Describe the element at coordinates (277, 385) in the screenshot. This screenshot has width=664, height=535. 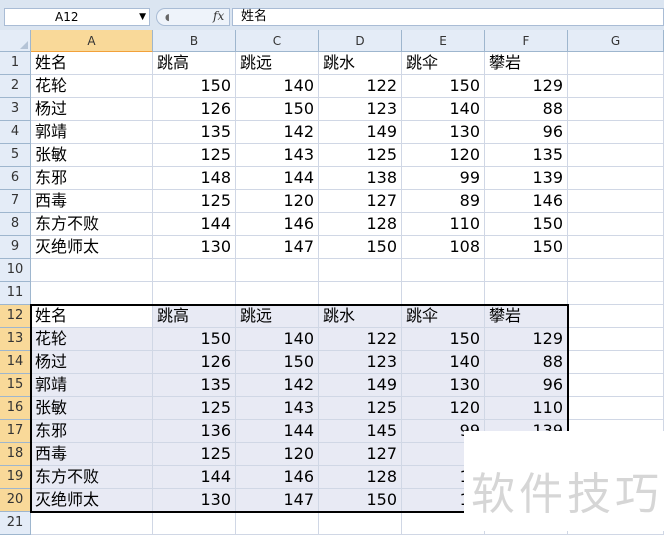
I see `cell-c15: 142` at that location.